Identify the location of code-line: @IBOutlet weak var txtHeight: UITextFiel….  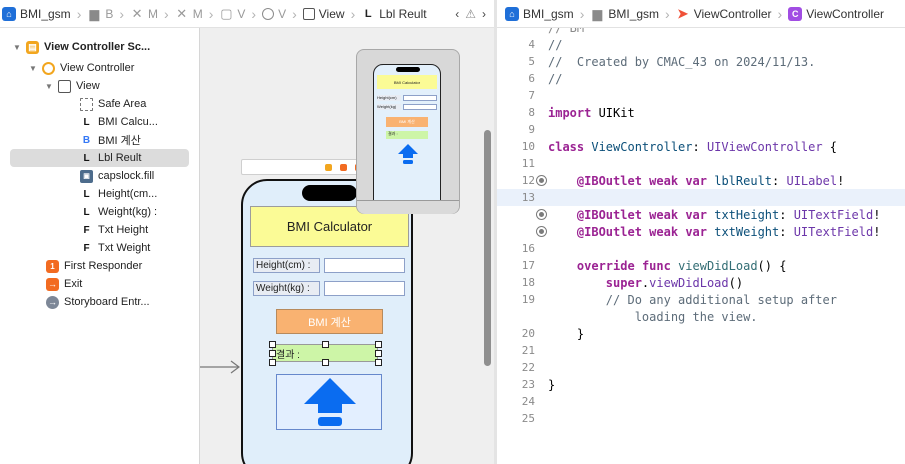
(701, 214).